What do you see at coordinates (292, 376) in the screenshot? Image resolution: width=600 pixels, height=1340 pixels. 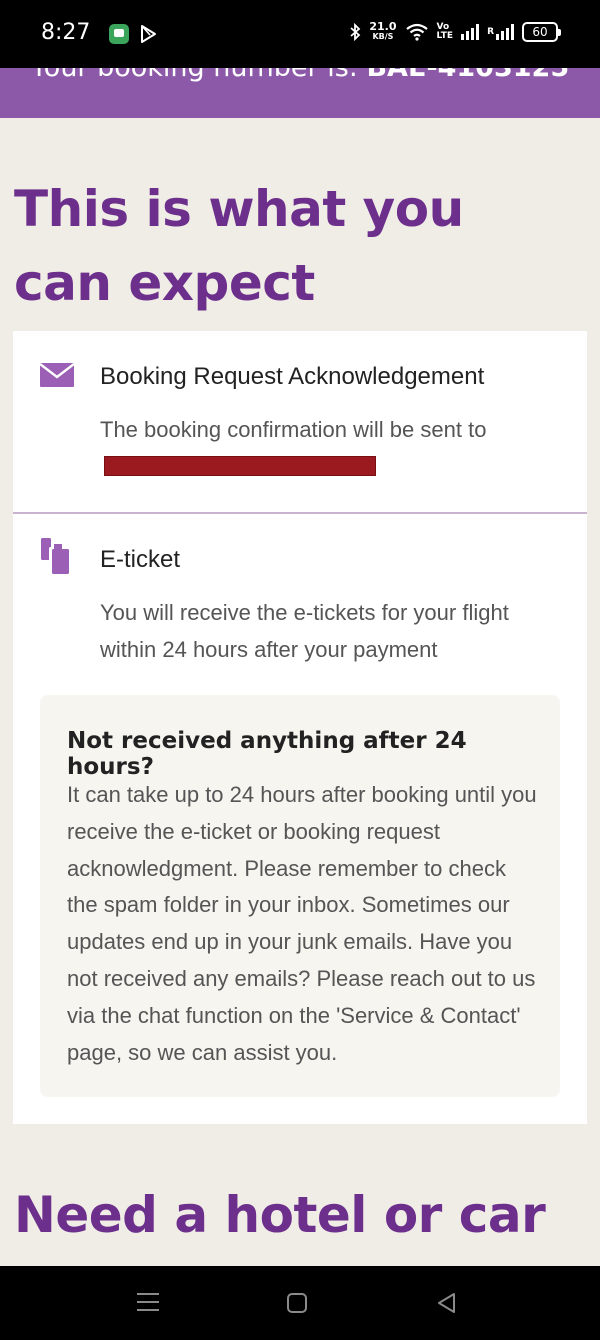 I see `acknowledgement-title: Booking Request Acknowledgement` at bounding box center [292, 376].